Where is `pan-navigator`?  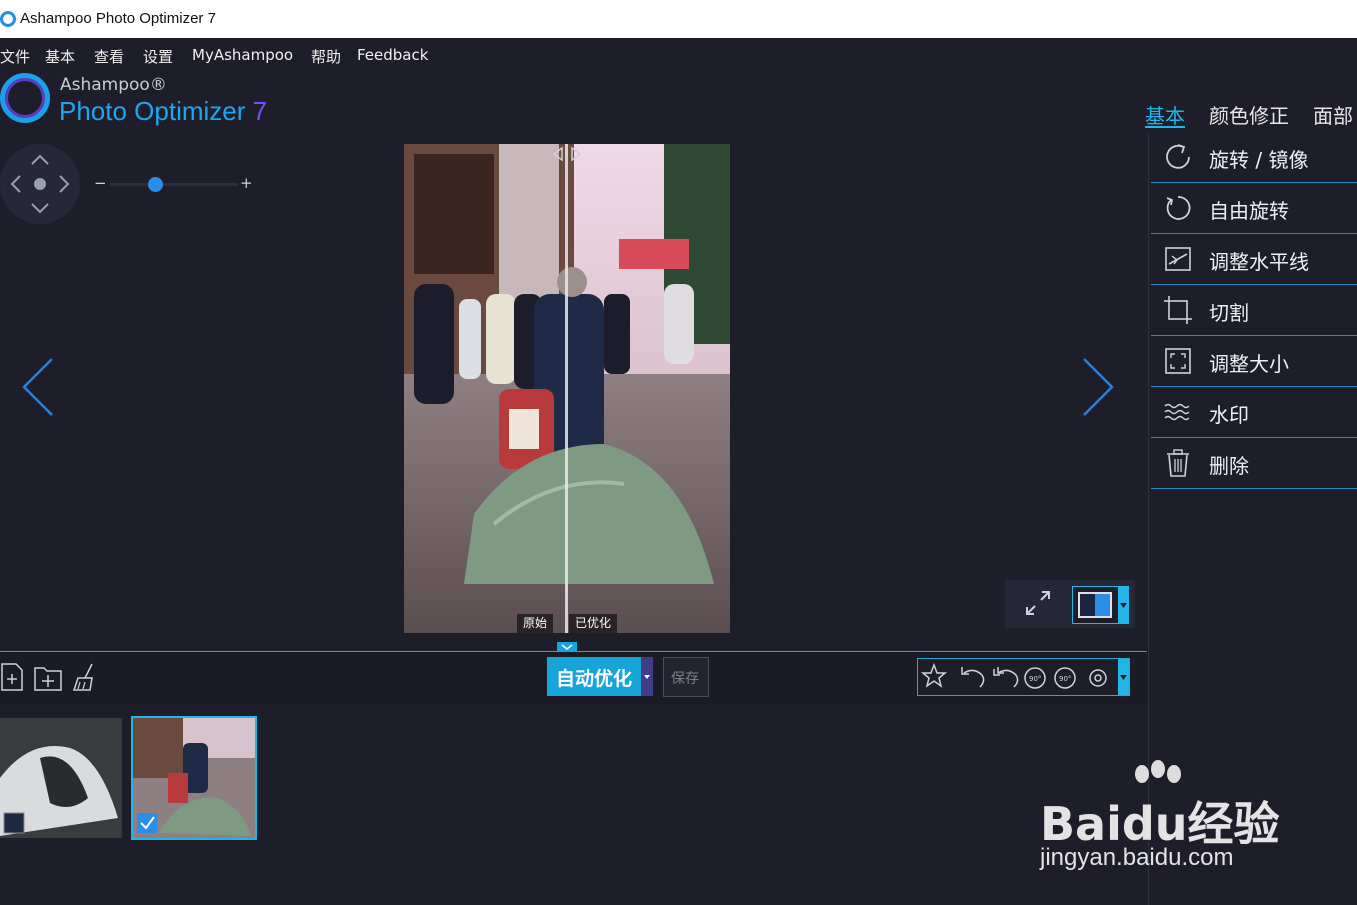
pan-navigator is located at coordinates (40, 184).